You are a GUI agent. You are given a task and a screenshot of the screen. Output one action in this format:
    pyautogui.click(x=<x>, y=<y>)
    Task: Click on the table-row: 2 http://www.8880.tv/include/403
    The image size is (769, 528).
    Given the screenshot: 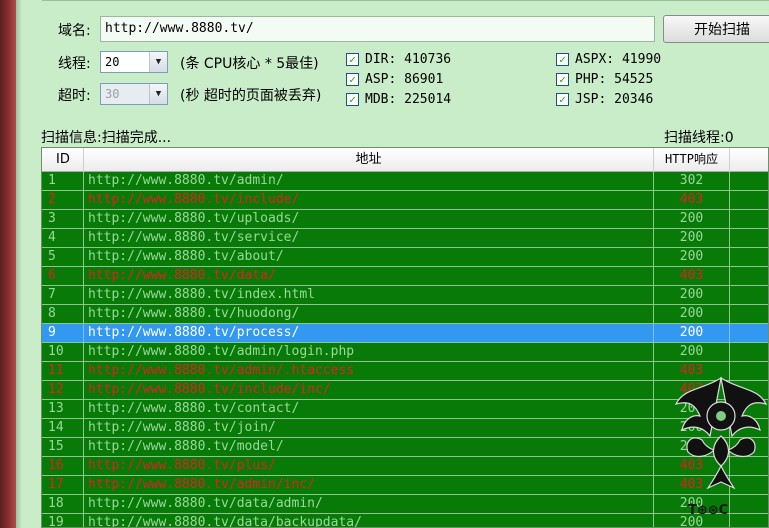 What is the action you would take?
    pyautogui.click(x=405, y=200)
    